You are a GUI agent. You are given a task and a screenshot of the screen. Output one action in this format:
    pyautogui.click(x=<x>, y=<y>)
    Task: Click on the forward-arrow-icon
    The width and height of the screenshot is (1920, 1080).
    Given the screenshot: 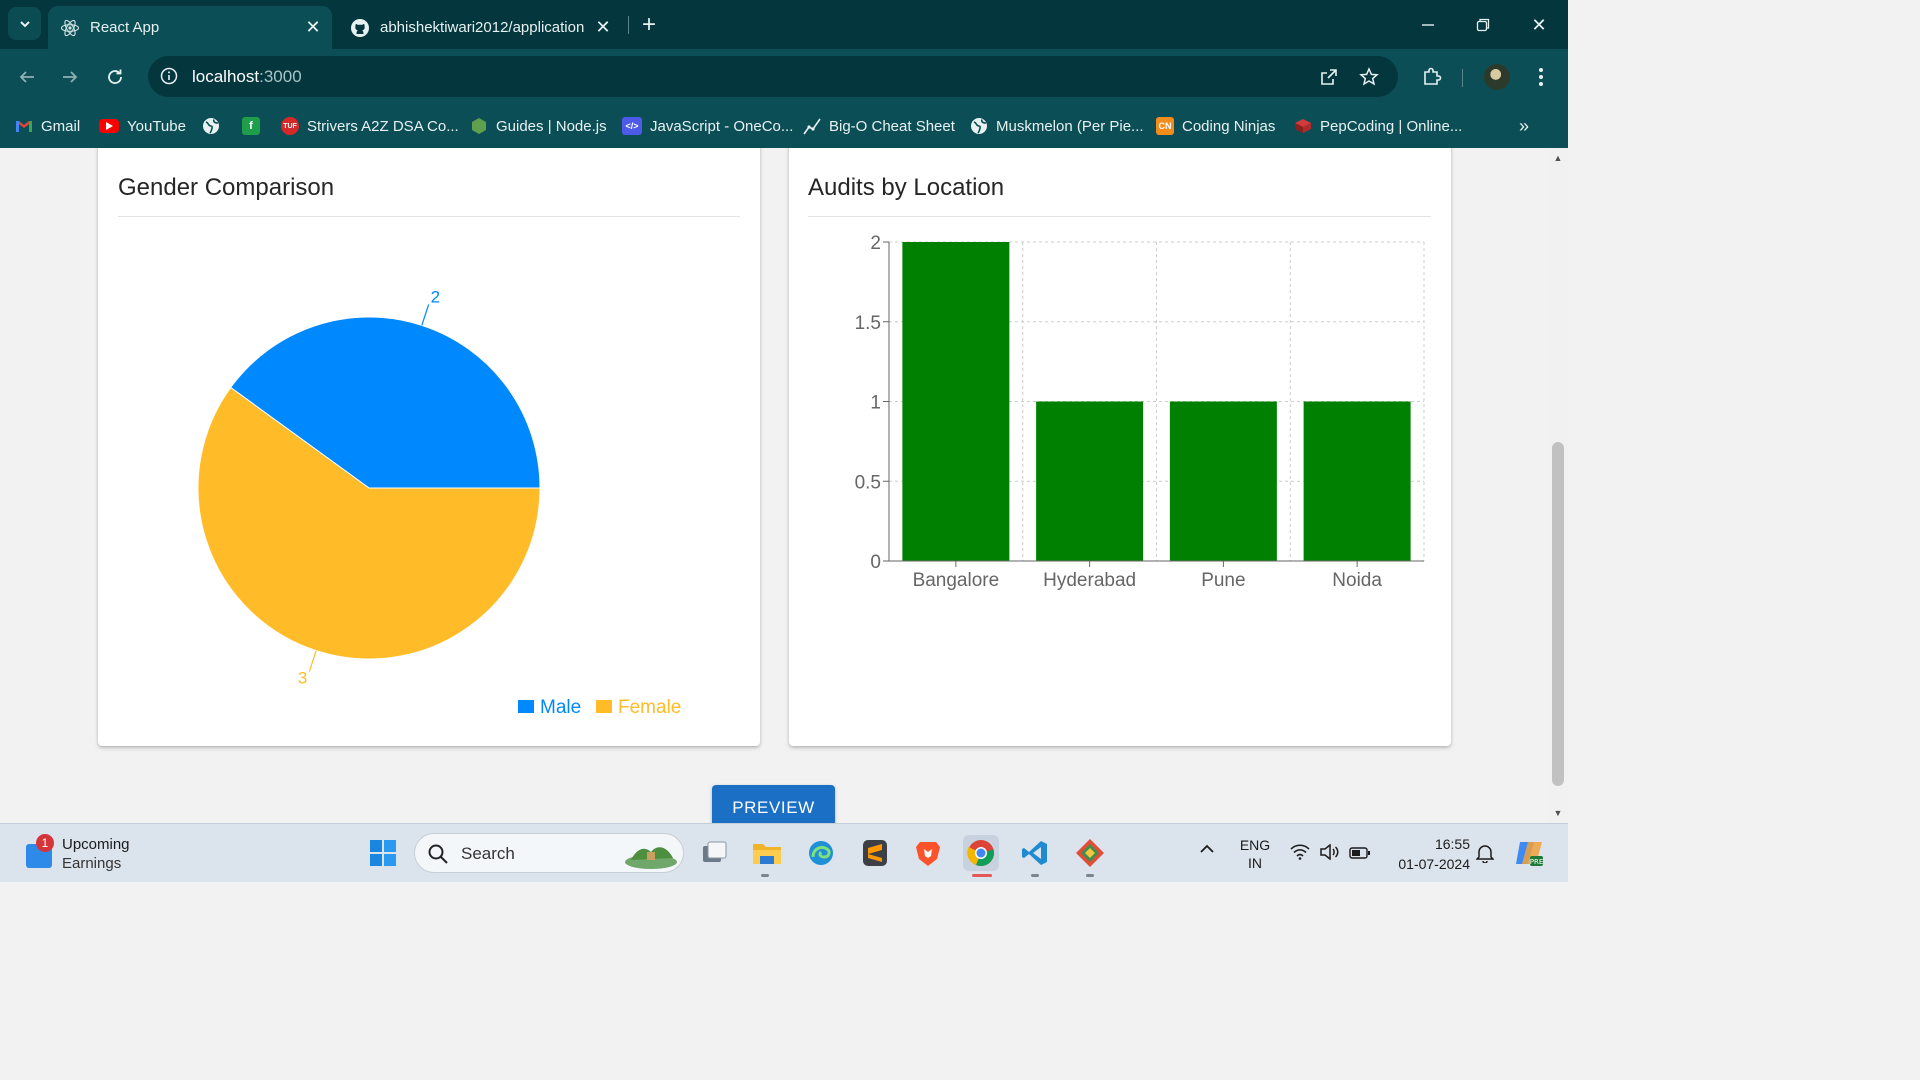 What is the action you would take?
    pyautogui.click(x=70, y=77)
    